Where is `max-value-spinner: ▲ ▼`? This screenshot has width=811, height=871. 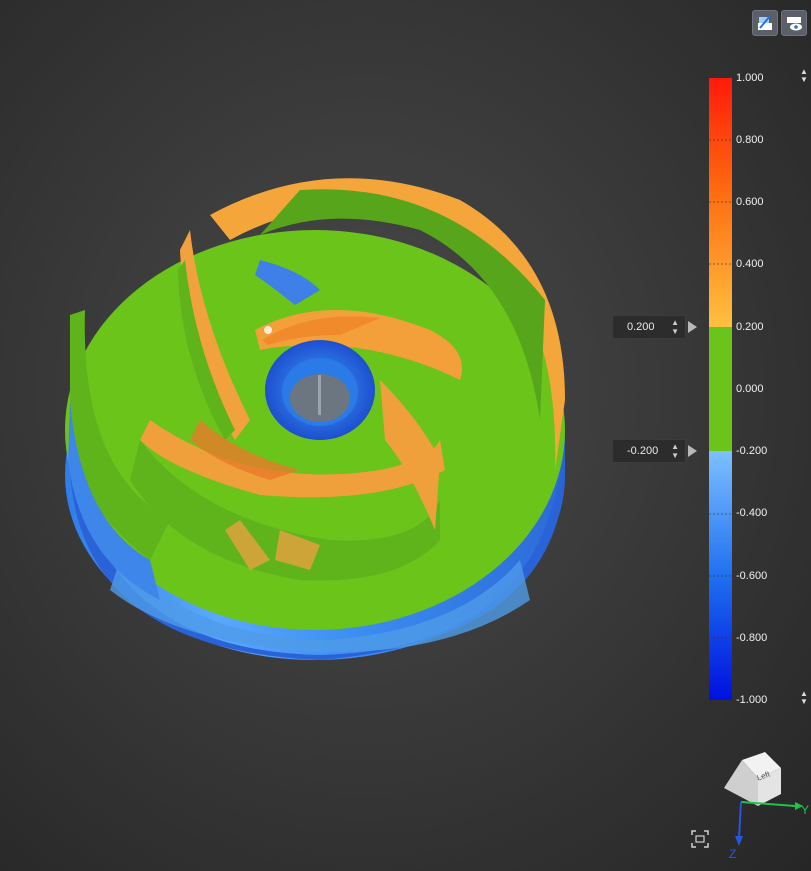
max-value-spinner: ▲ ▼ is located at coordinates (804, 76).